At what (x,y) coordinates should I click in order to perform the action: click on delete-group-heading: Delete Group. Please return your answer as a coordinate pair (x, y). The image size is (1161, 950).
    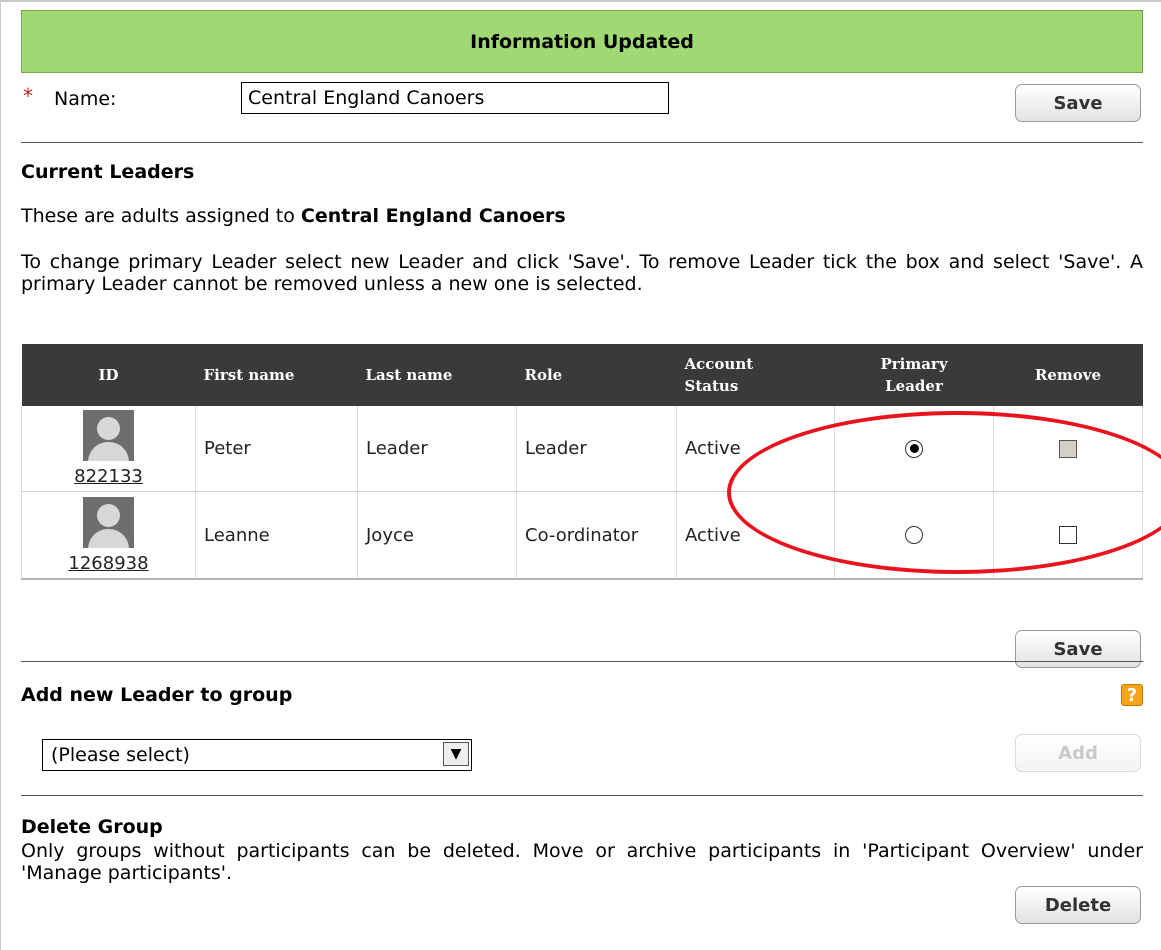
    Looking at the image, I should click on (92, 827).